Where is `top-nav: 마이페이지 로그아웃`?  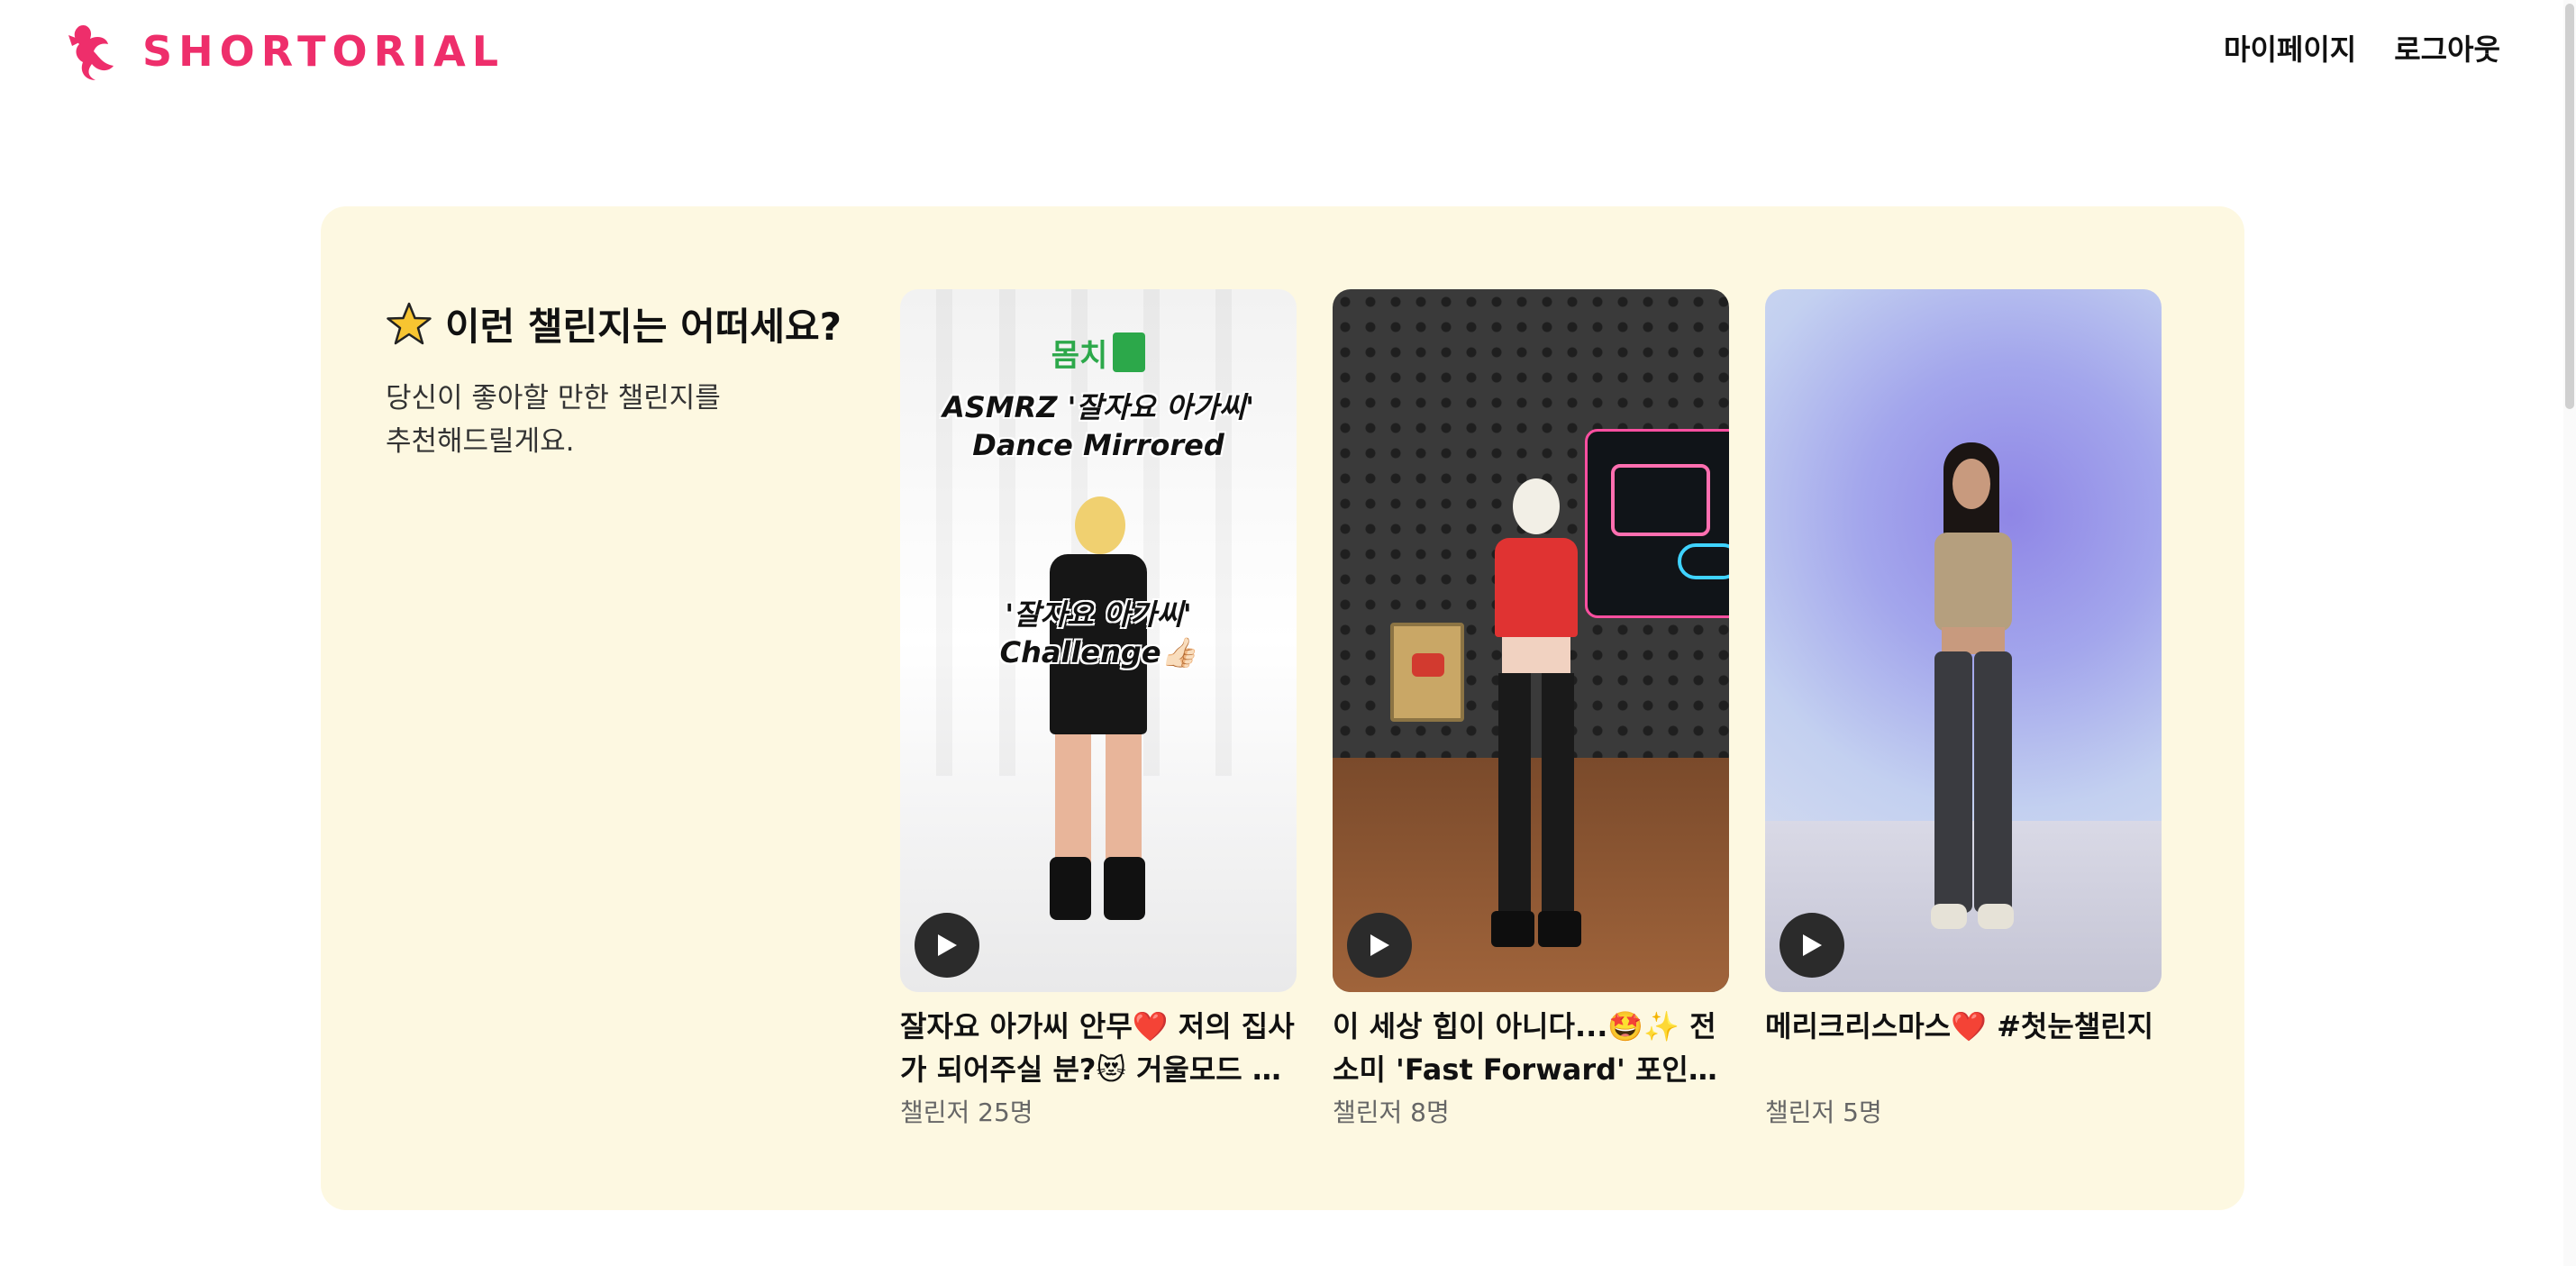 top-nav: 마이페이지 로그아웃 is located at coordinates (2362, 47).